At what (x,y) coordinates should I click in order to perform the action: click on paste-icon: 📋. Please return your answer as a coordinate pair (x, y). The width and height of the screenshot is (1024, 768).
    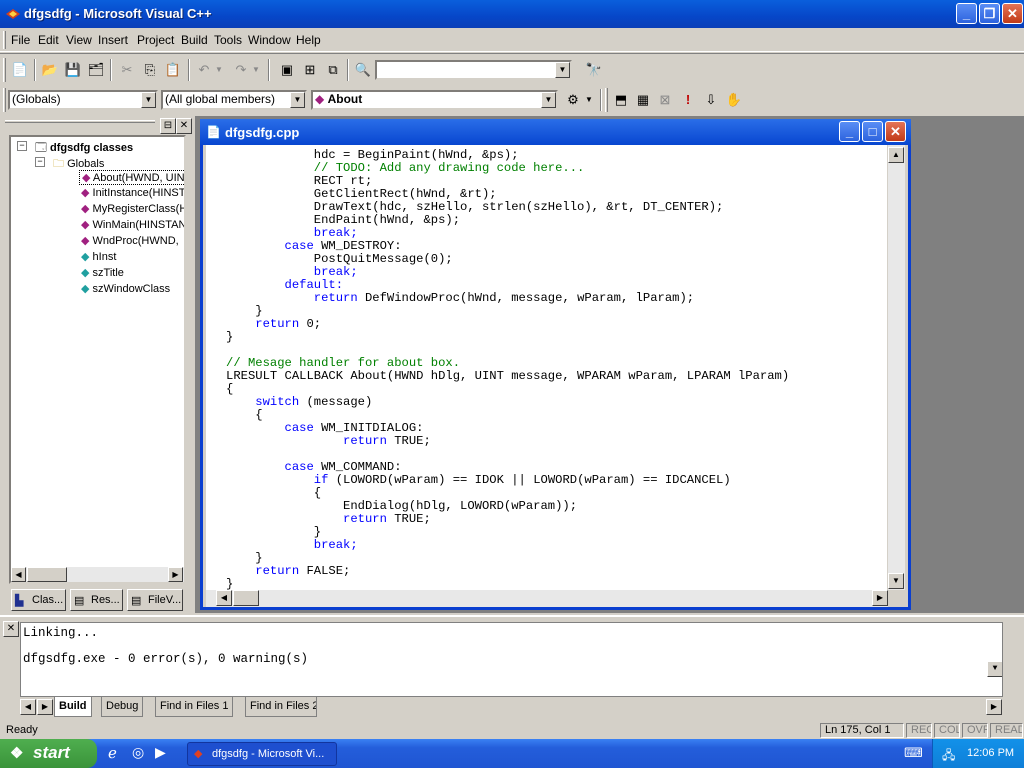
    Looking at the image, I should click on (173, 70).